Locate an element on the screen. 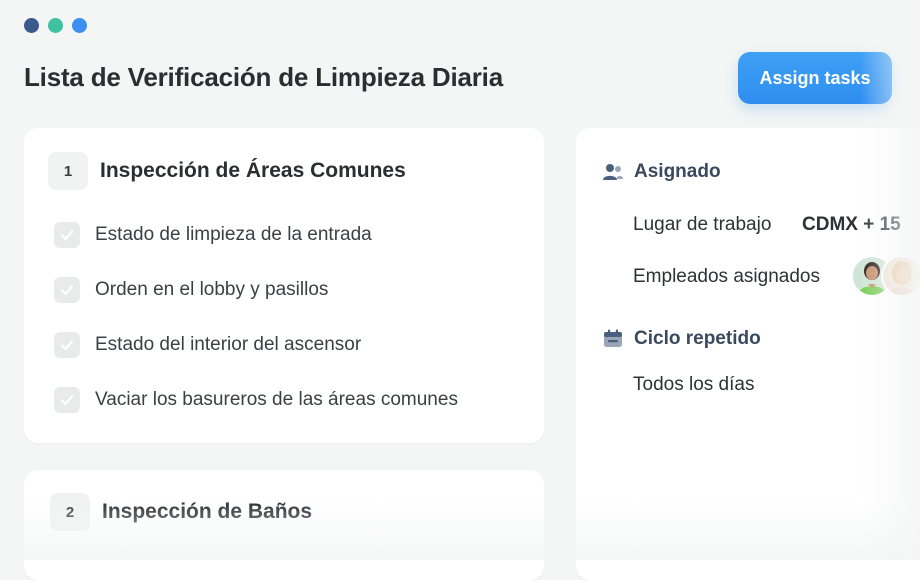 The height and width of the screenshot is (580, 920). checklist-section-2: 2 Inspección de Baños is located at coordinates (284, 525).